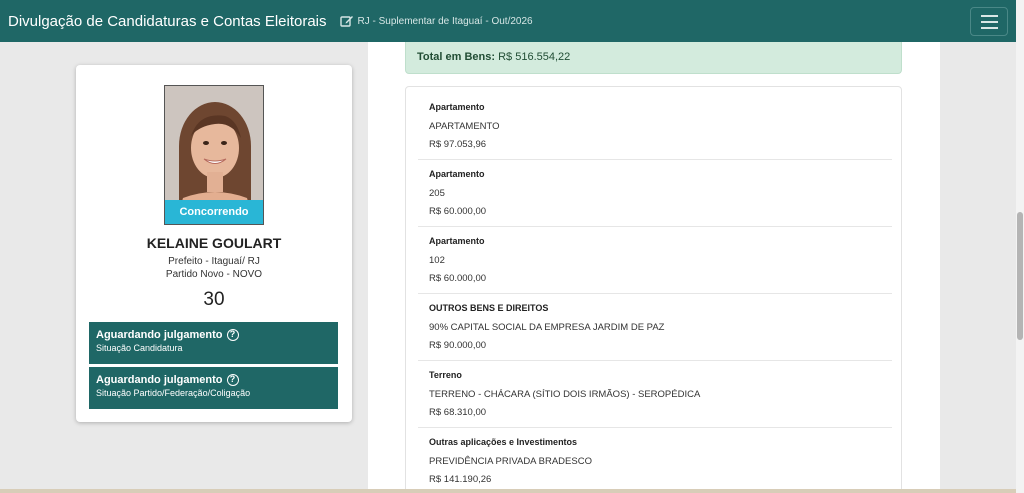 The width and height of the screenshot is (1024, 493). What do you see at coordinates (214, 299) in the screenshot?
I see `candidate-number: 30` at bounding box center [214, 299].